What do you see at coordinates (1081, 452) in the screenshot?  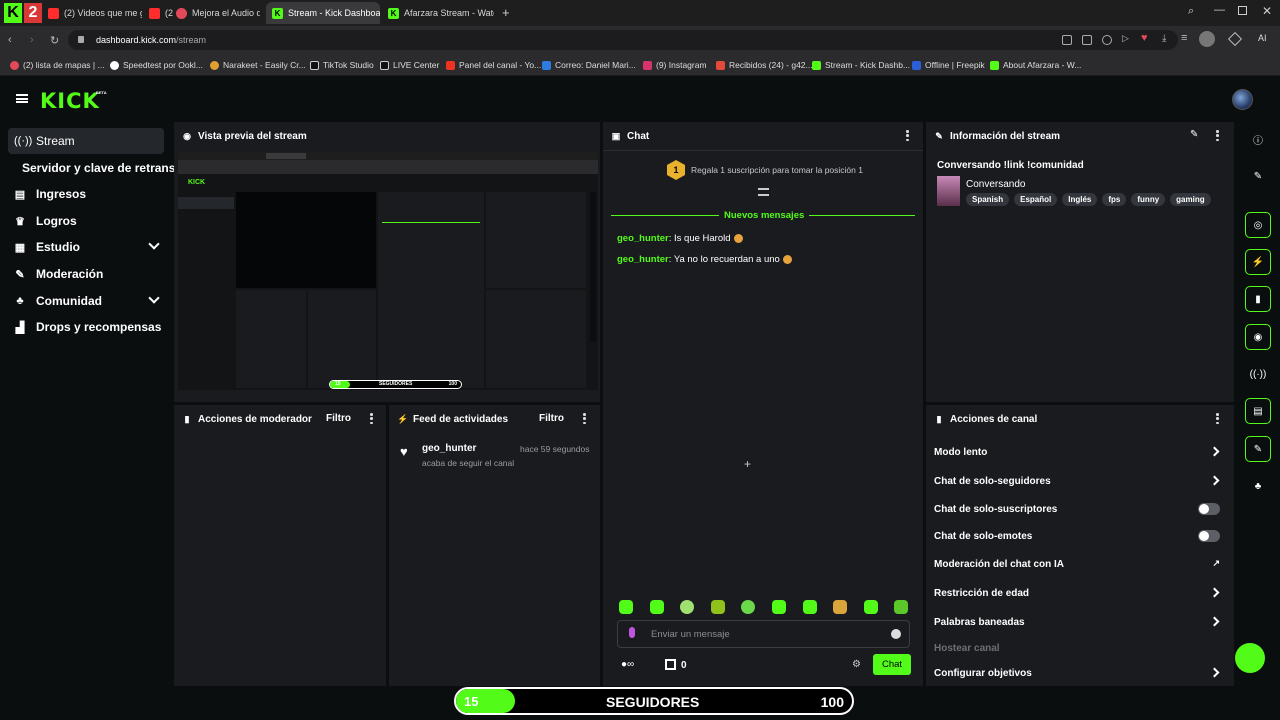 I see `action-modo-lento: Modo lento` at bounding box center [1081, 452].